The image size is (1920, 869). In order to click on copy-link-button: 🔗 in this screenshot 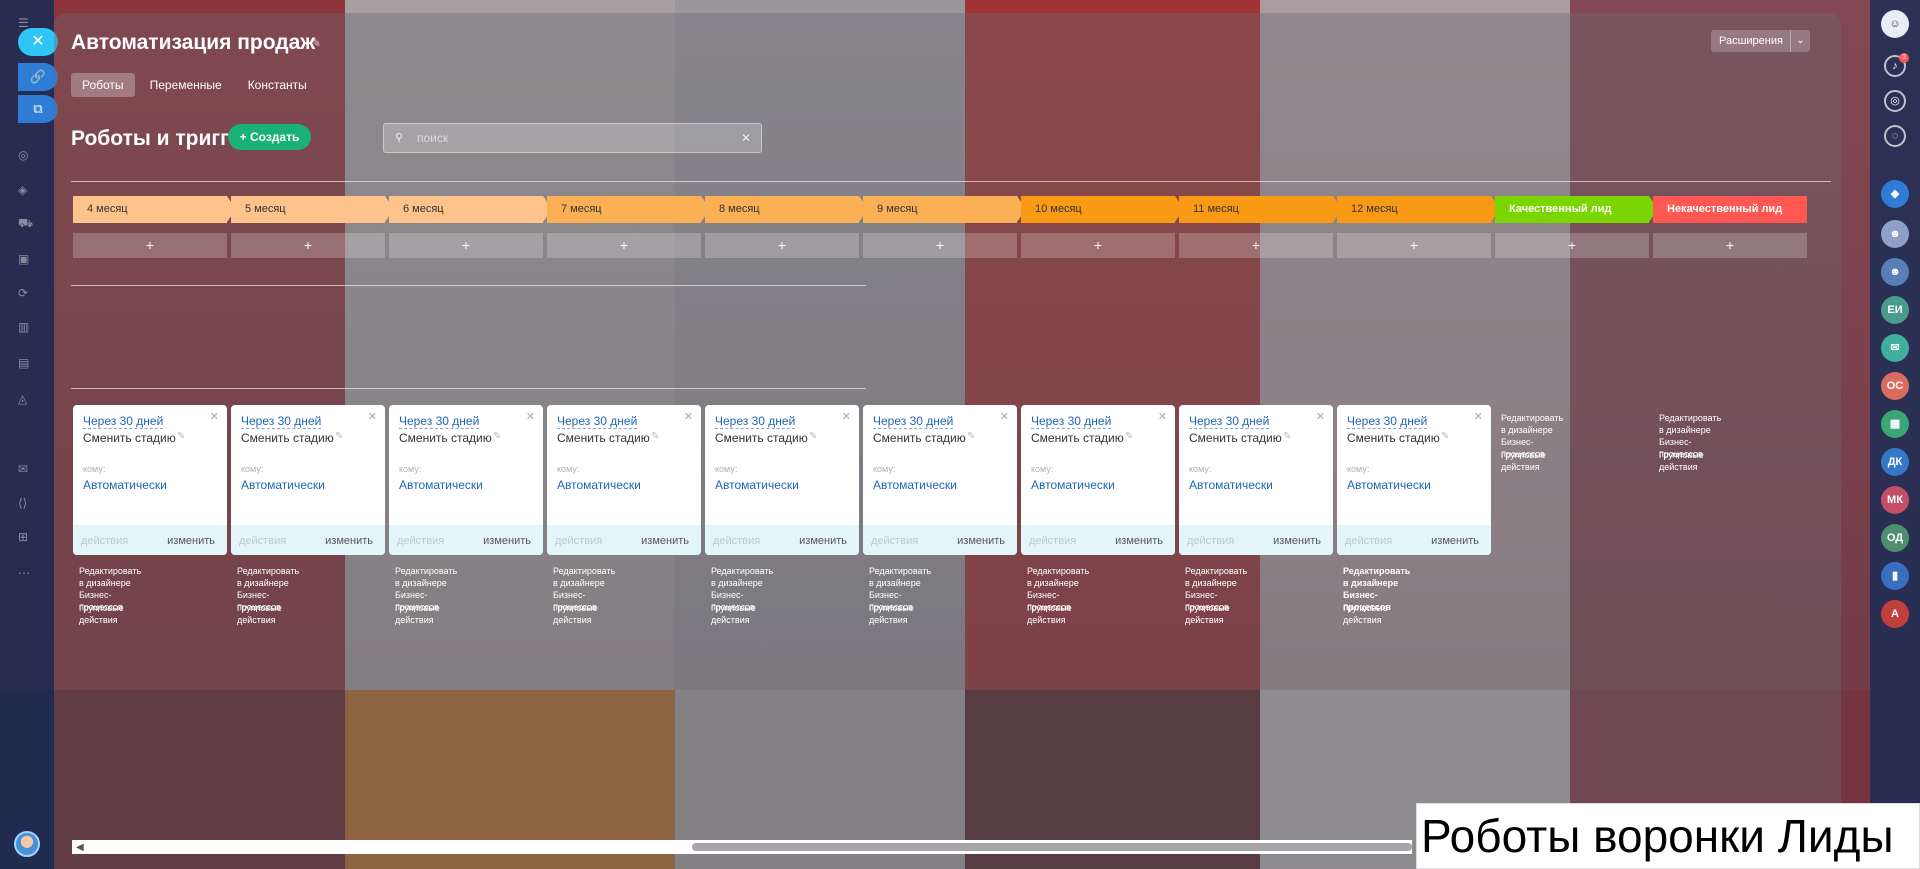, I will do `click(38, 77)`.